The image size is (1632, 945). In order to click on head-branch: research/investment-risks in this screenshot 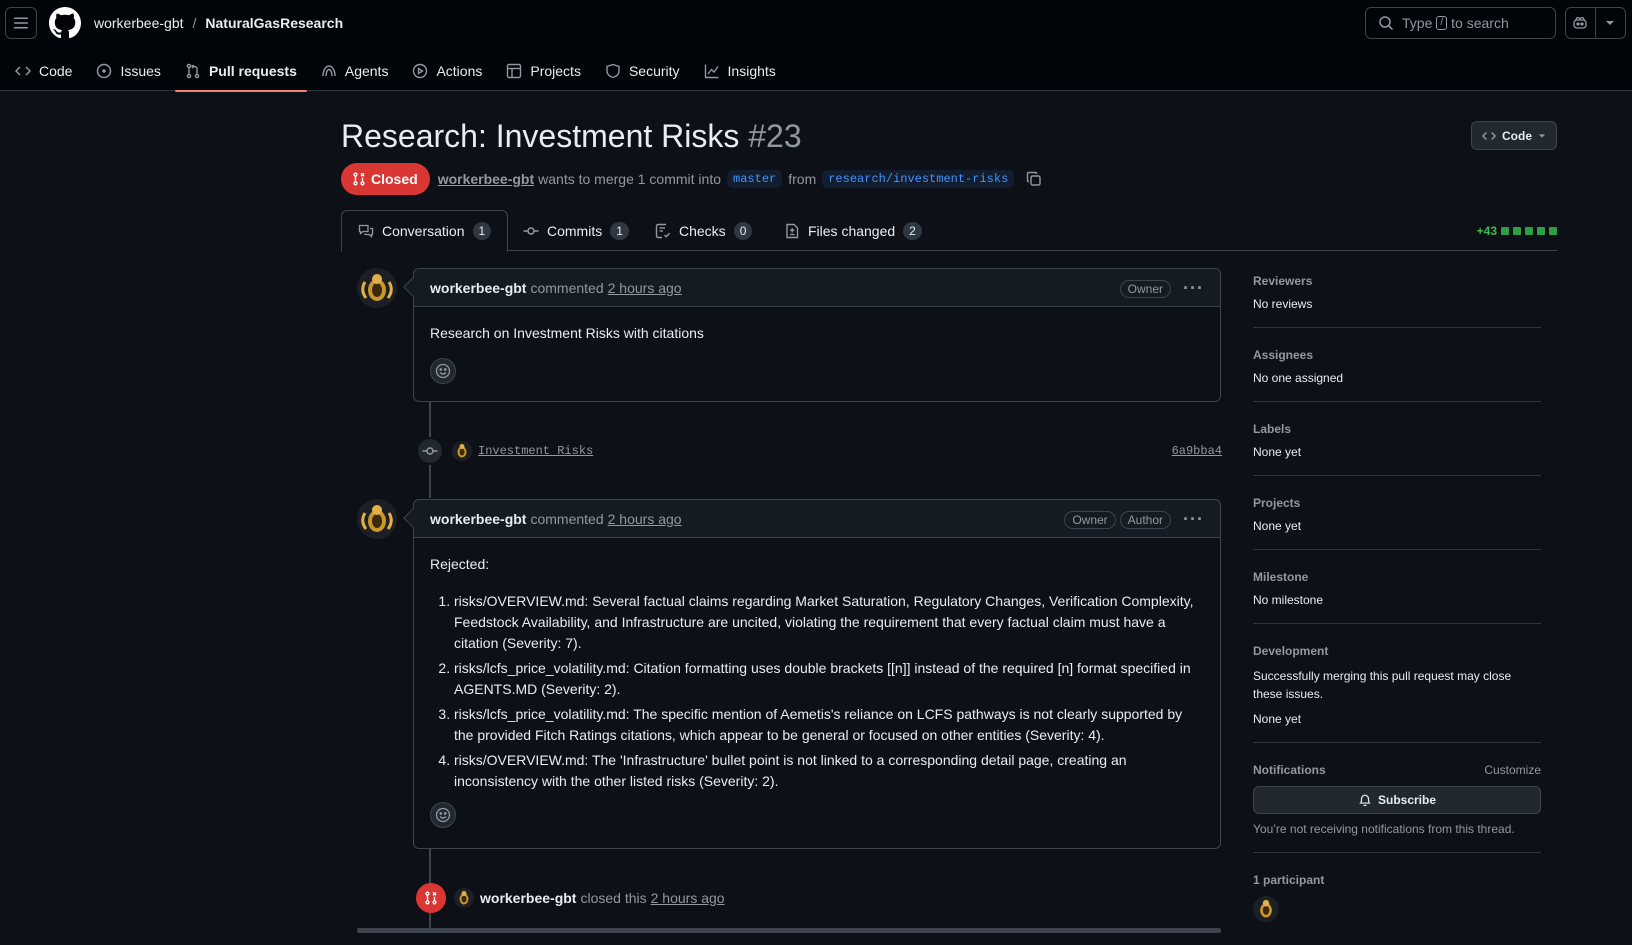, I will do `click(918, 179)`.